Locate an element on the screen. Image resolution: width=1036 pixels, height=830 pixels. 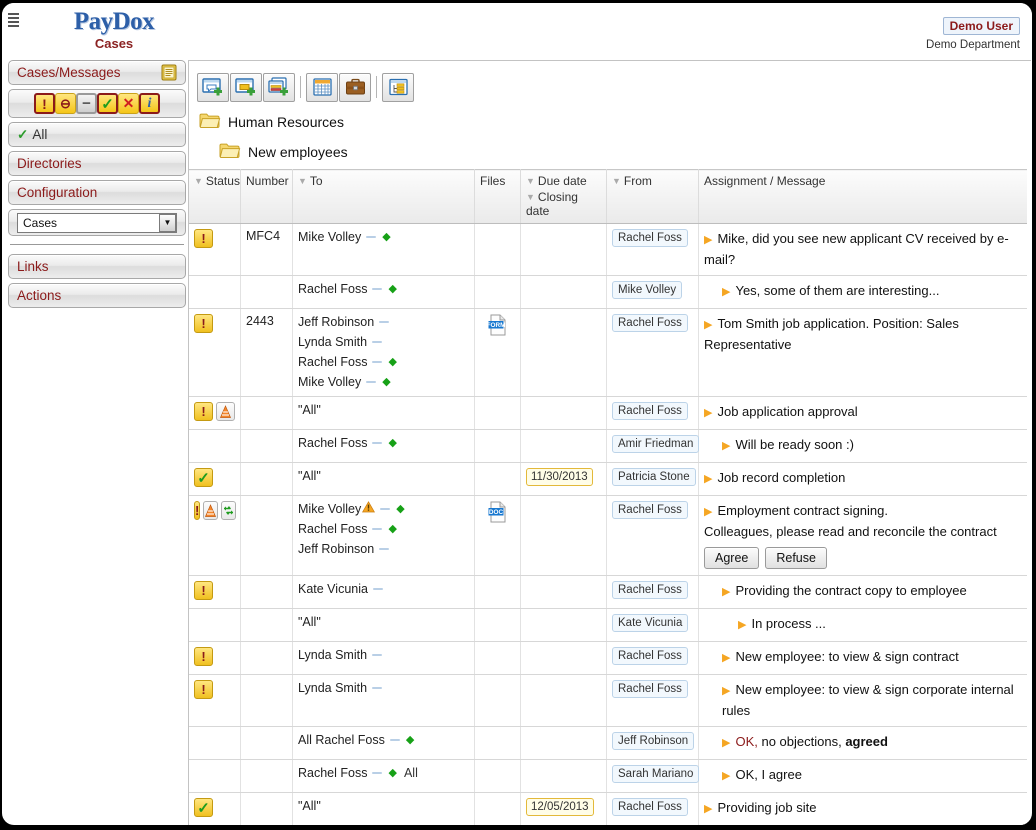
from-chip: Patricia Stone is located at coordinates (654, 477).